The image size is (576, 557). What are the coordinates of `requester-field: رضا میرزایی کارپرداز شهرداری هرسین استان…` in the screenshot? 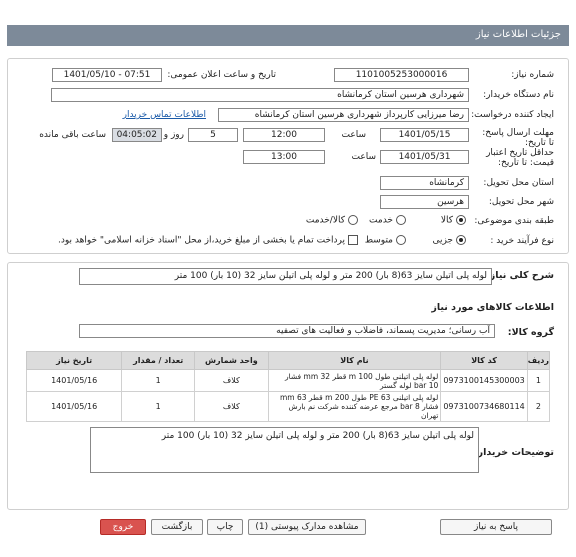 It's located at (343, 115).